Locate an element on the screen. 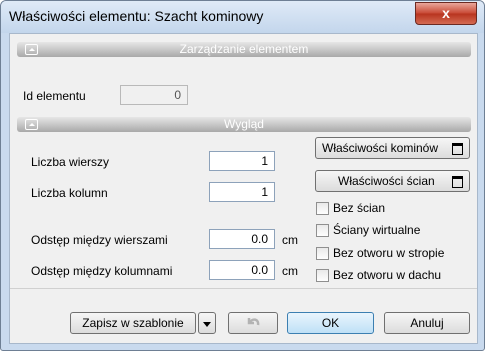  virtual-walls-checkbox is located at coordinates (322, 230).